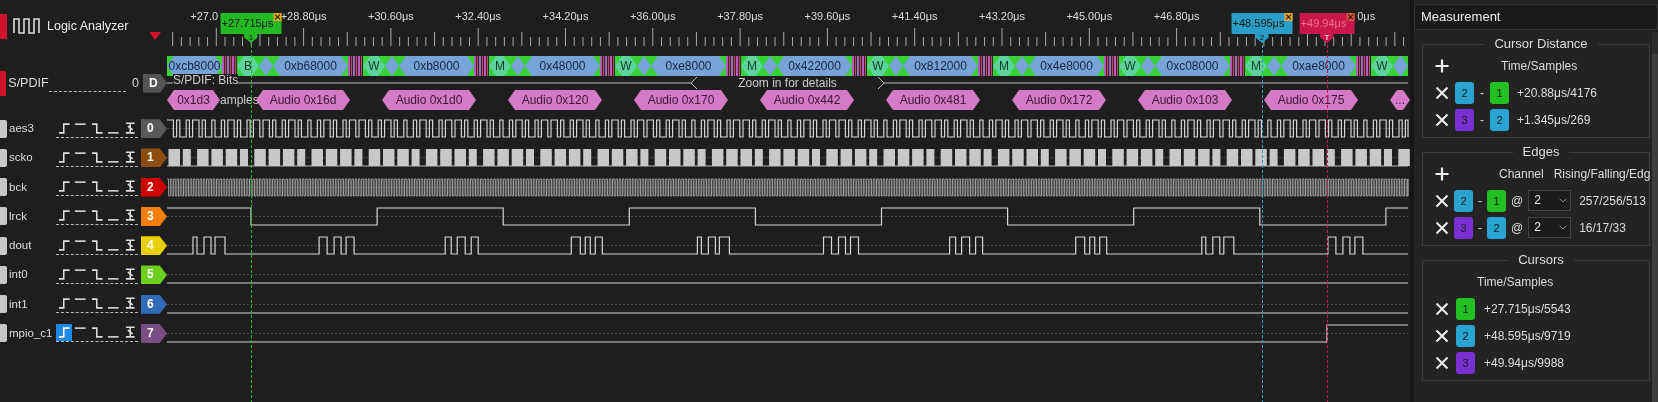 The width and height of the screenshot is (1658, 402). Describe the element at coordinates (1327, 38) in the screenshot. I see `cursor-handle: T` at that location.